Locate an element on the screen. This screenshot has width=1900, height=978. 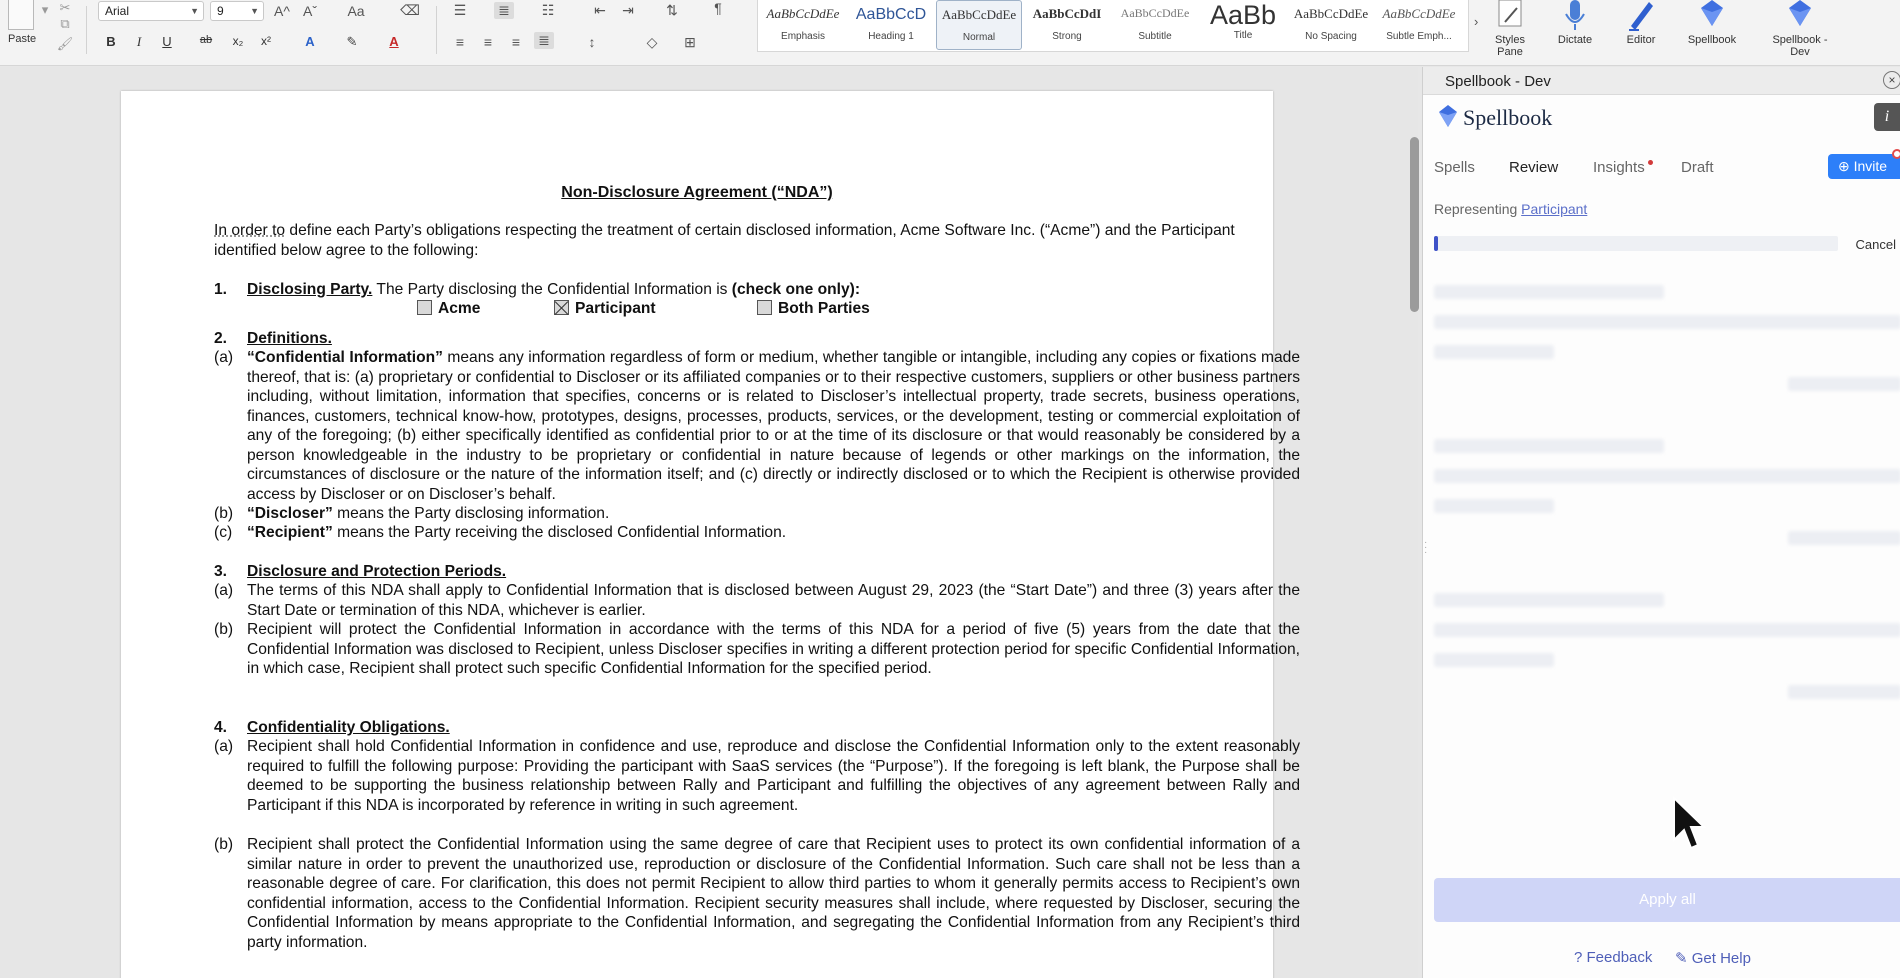
checkbox-acme: Acme is located at coordinates (448, 309).